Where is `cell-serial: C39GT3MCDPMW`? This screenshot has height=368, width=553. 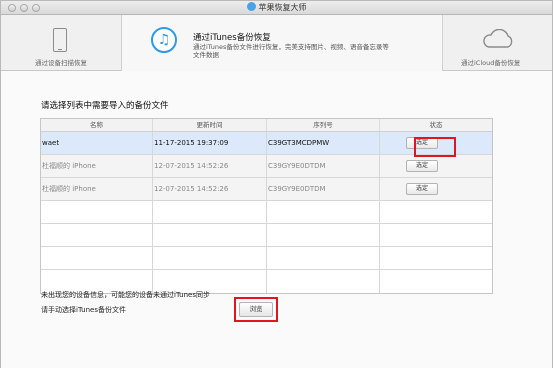 cell-serial: C39GT3MCDPMW is located at coordinates (323, 143).